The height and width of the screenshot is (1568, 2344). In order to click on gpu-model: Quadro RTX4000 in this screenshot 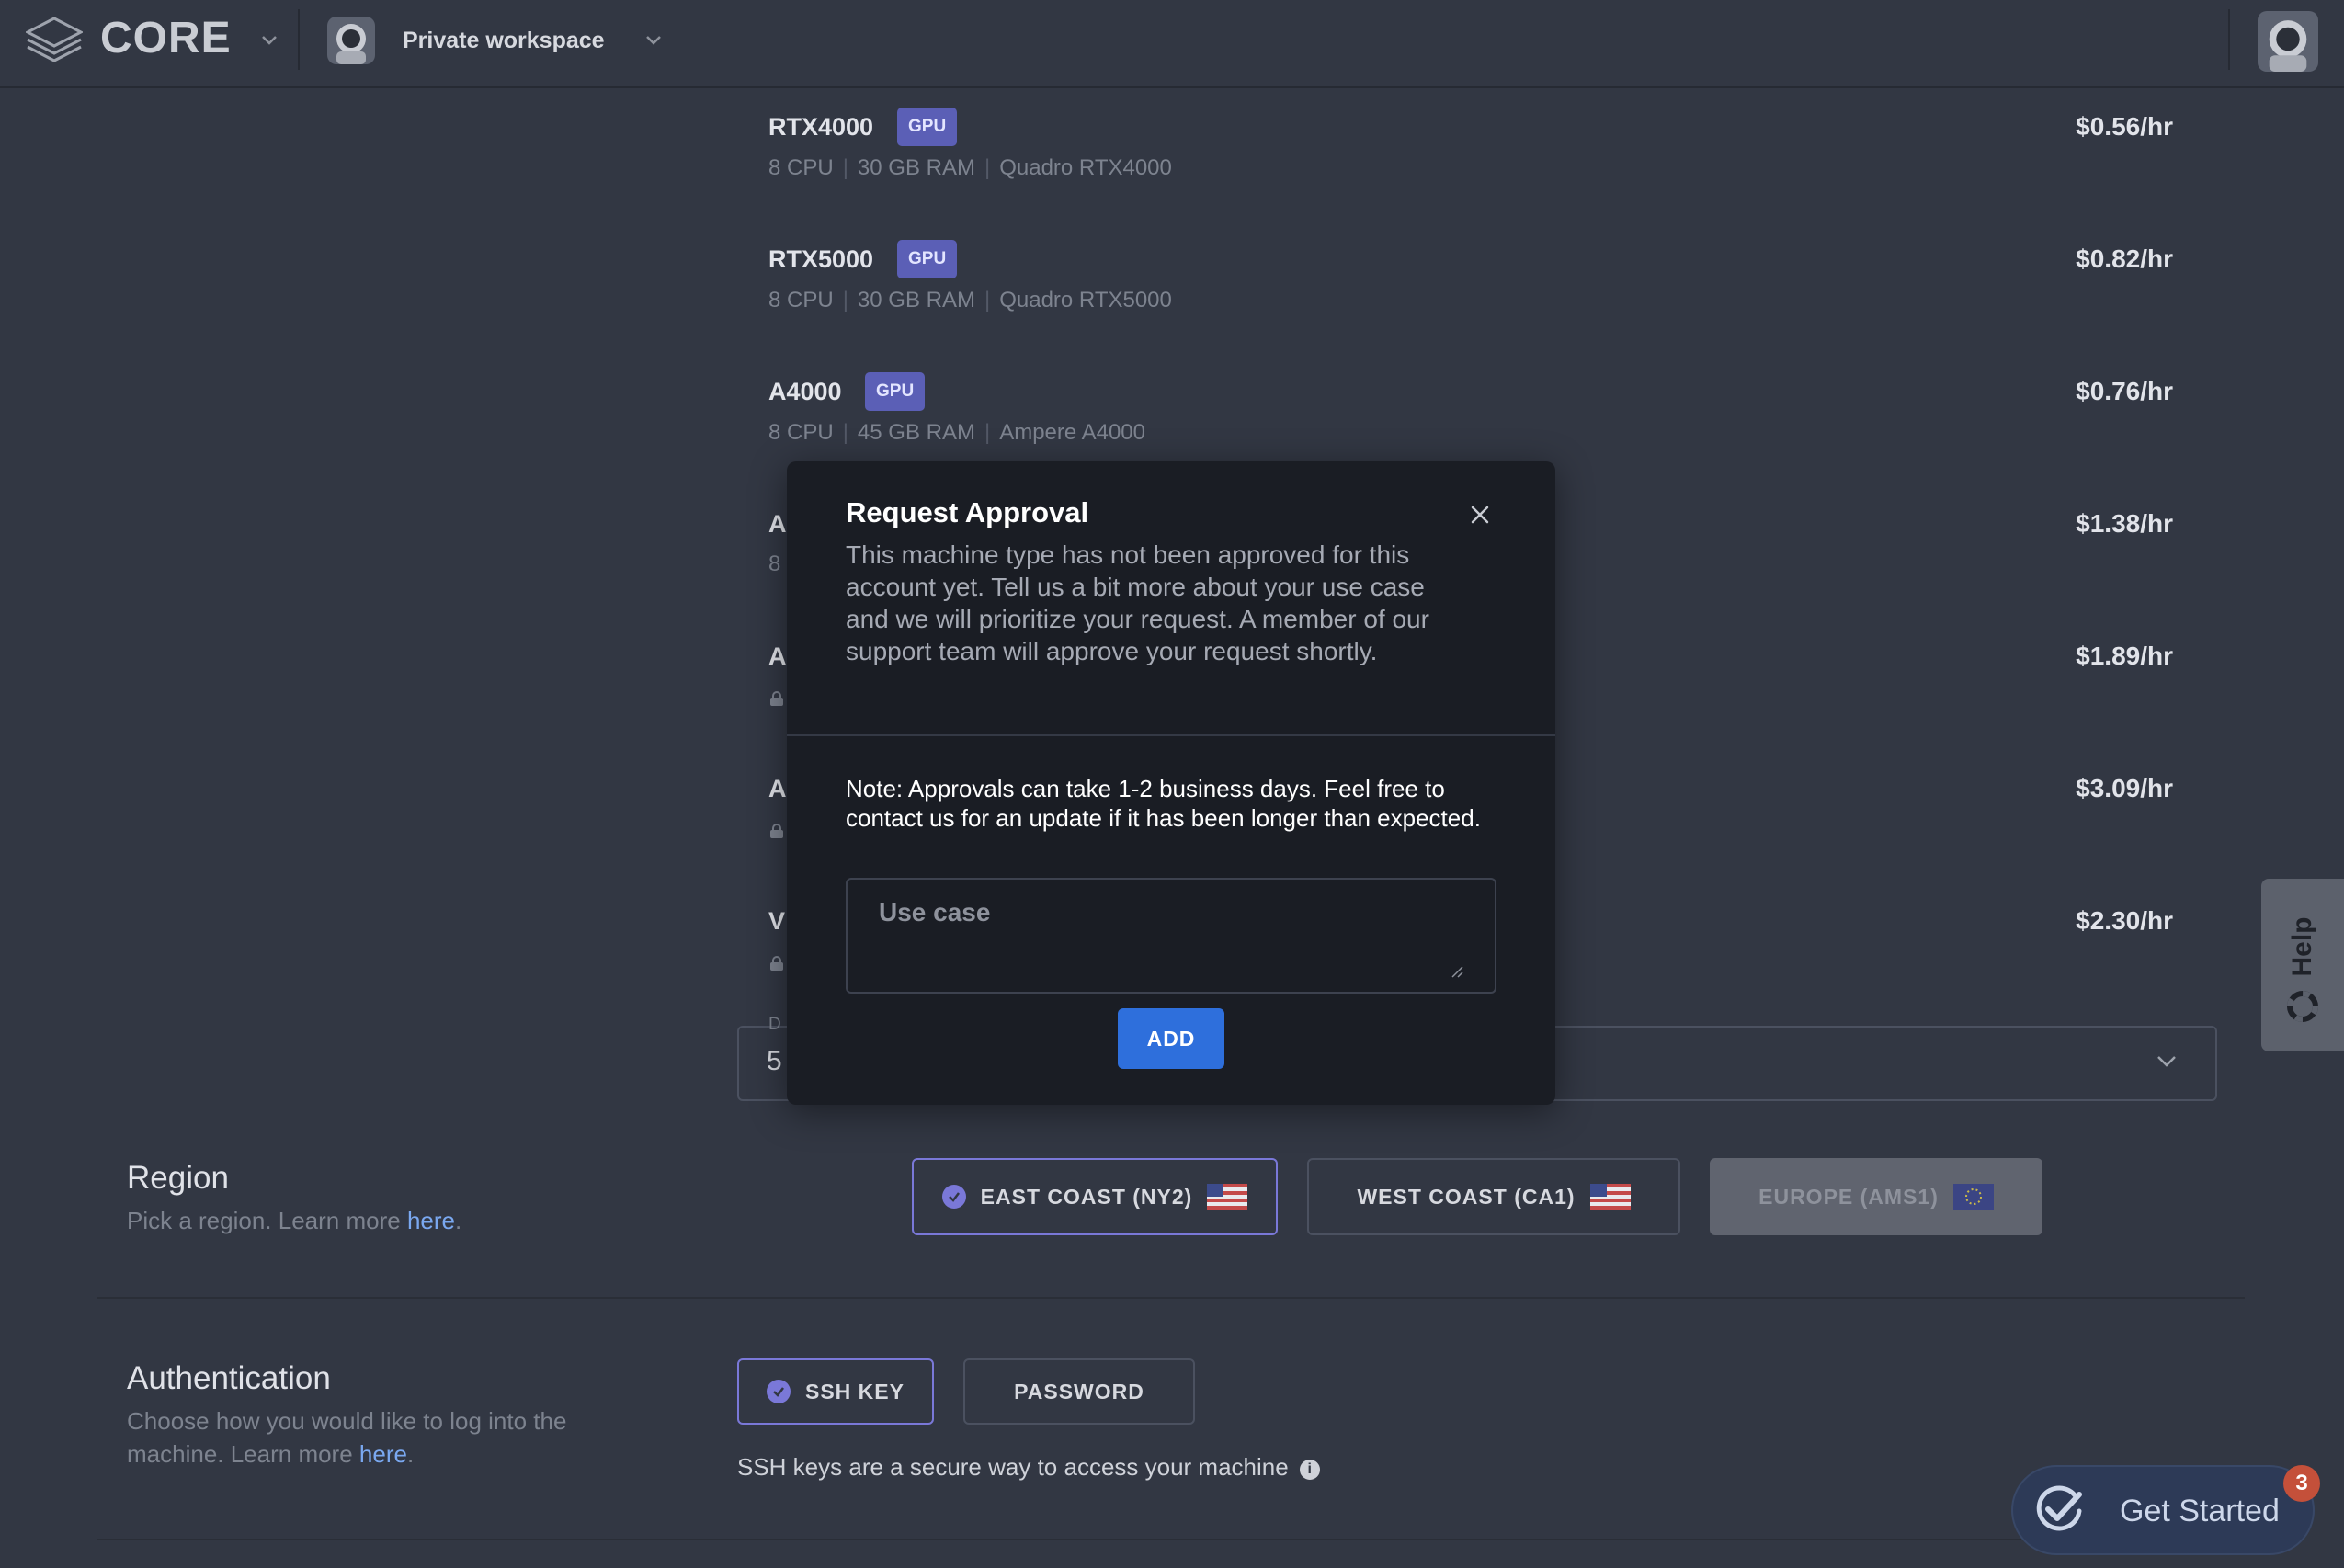, I will do `click(1085, 167)`.